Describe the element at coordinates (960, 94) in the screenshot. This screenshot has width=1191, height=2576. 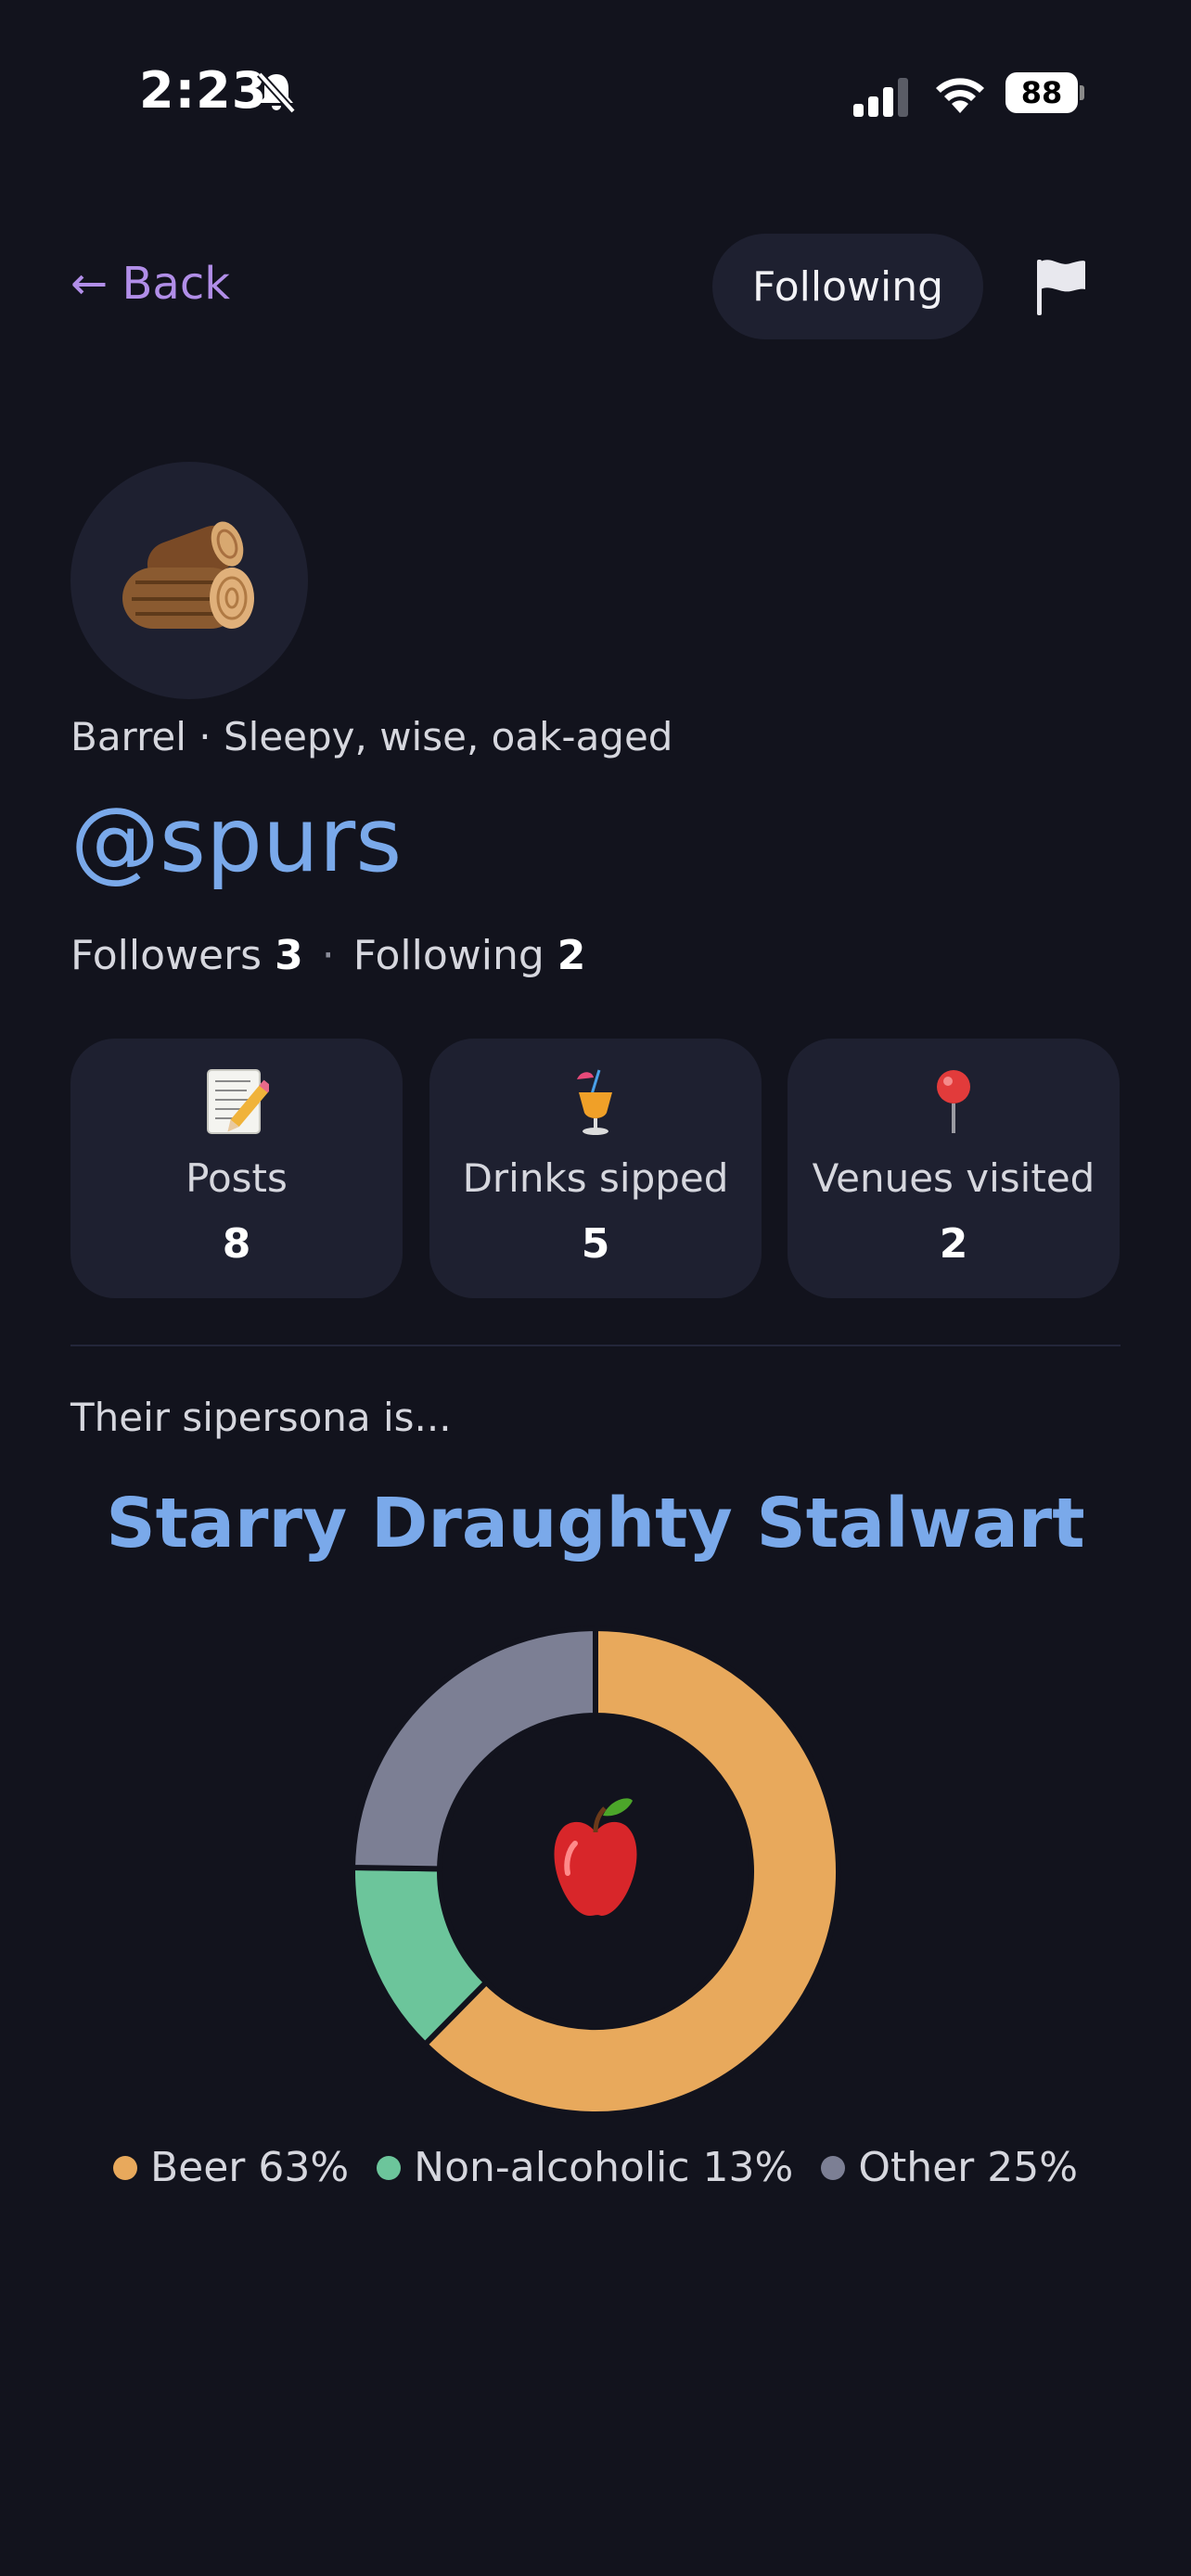
I see `wifi-icon` at that location.